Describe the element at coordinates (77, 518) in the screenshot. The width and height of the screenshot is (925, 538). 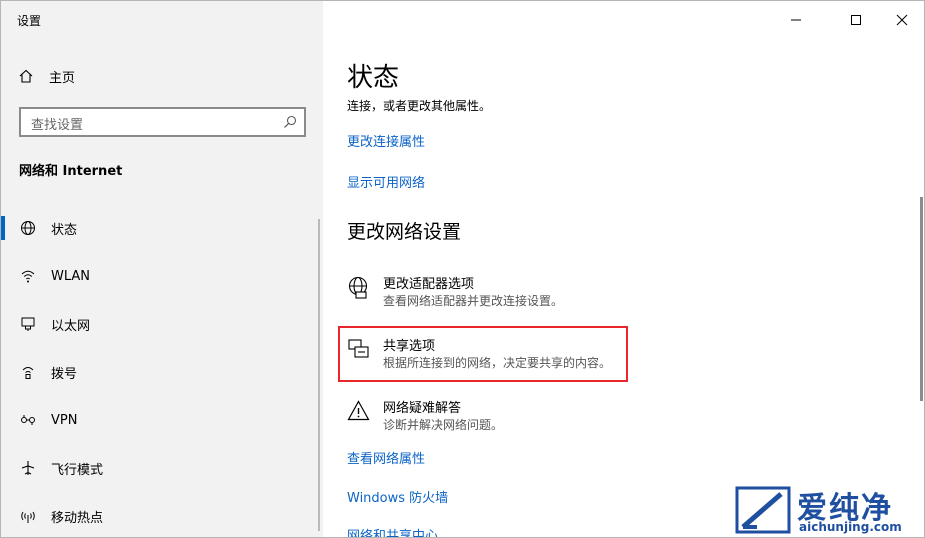
I see `sidebar-item-label: 移动热点` at that location.